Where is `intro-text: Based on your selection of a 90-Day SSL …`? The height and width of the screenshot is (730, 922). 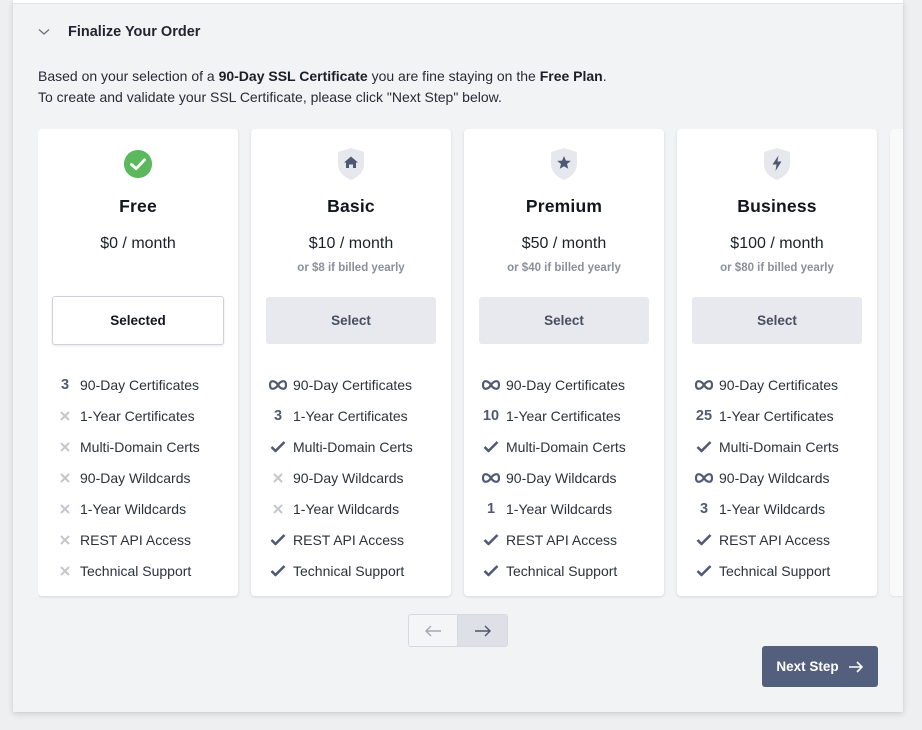
intro-text: Based on your selection of a 90-Day SSL … is located at coordinates (322, 87).